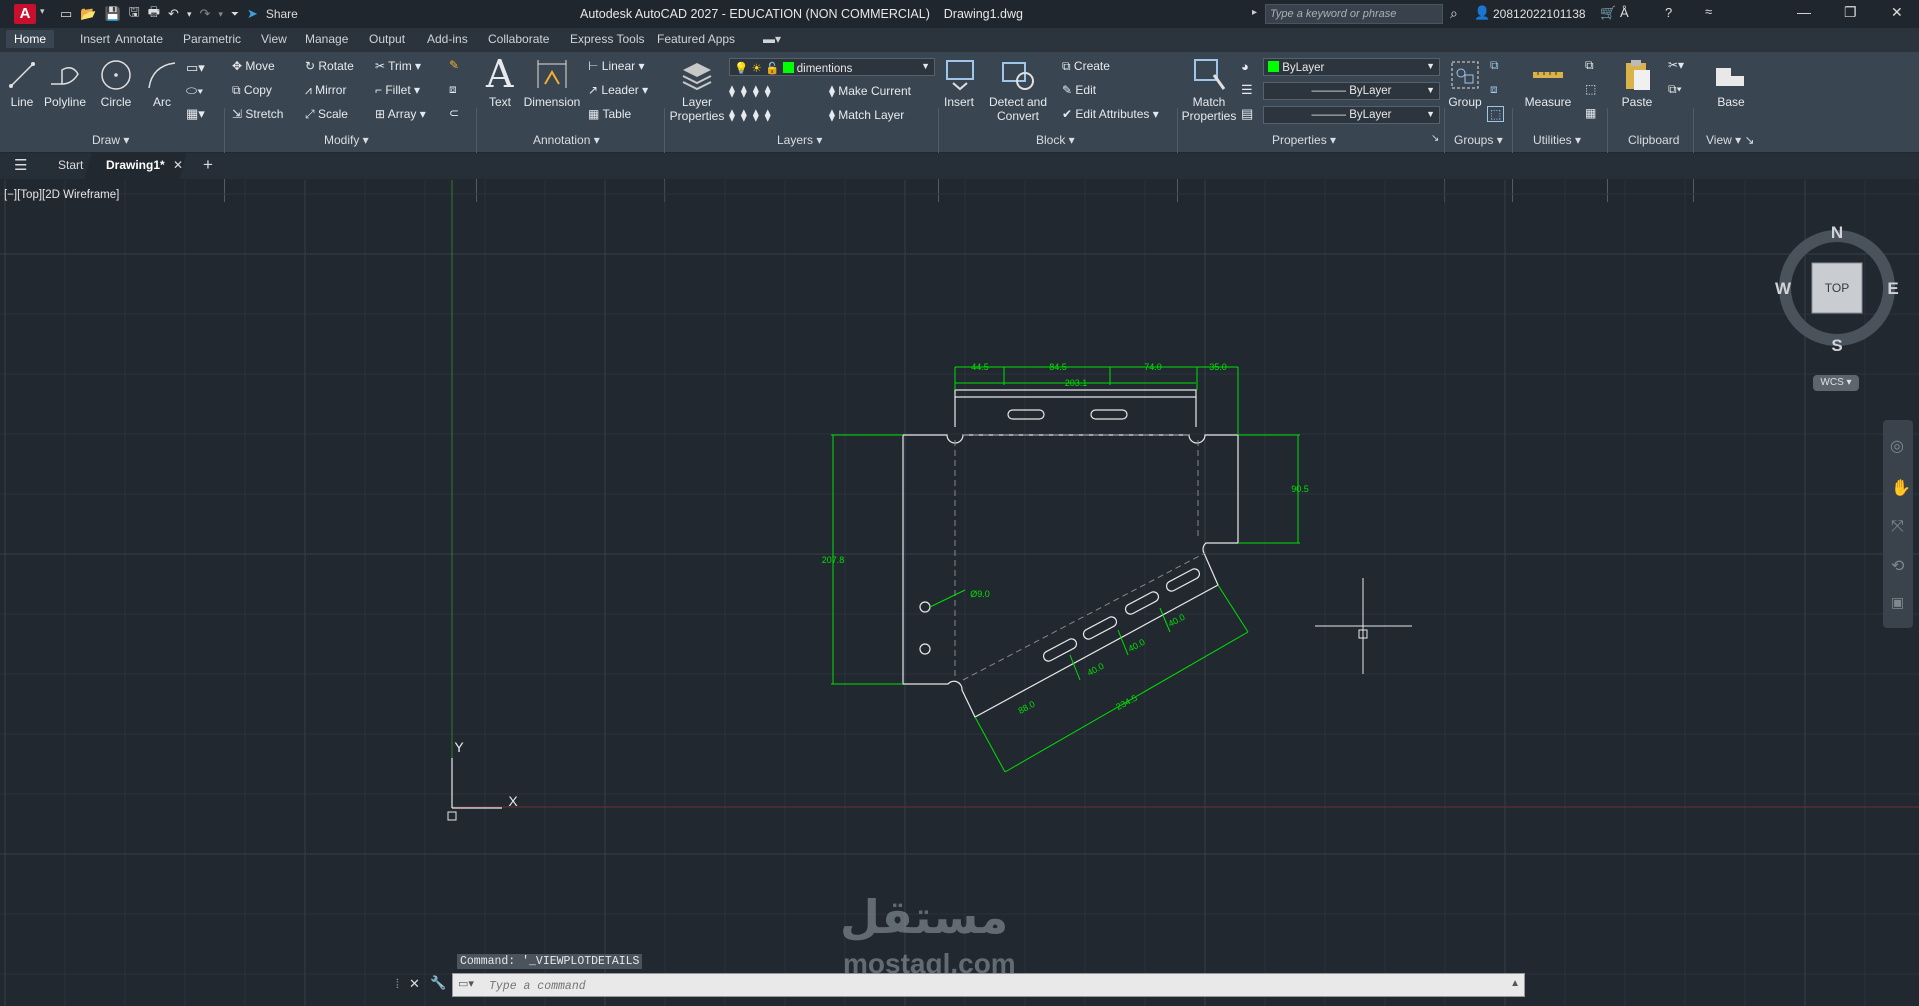 The image size is (1919, 1006). What do you see at coordinates (173, 14) in the screenshot?
I see `undo-icon: ↶` at bounding box center [173, 14].